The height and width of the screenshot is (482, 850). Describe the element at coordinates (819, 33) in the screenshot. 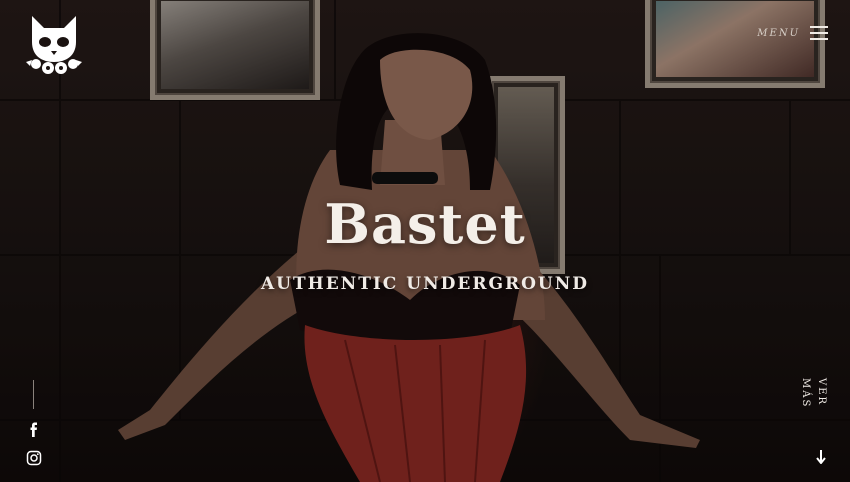

I see `hamburger-icon` at that location.